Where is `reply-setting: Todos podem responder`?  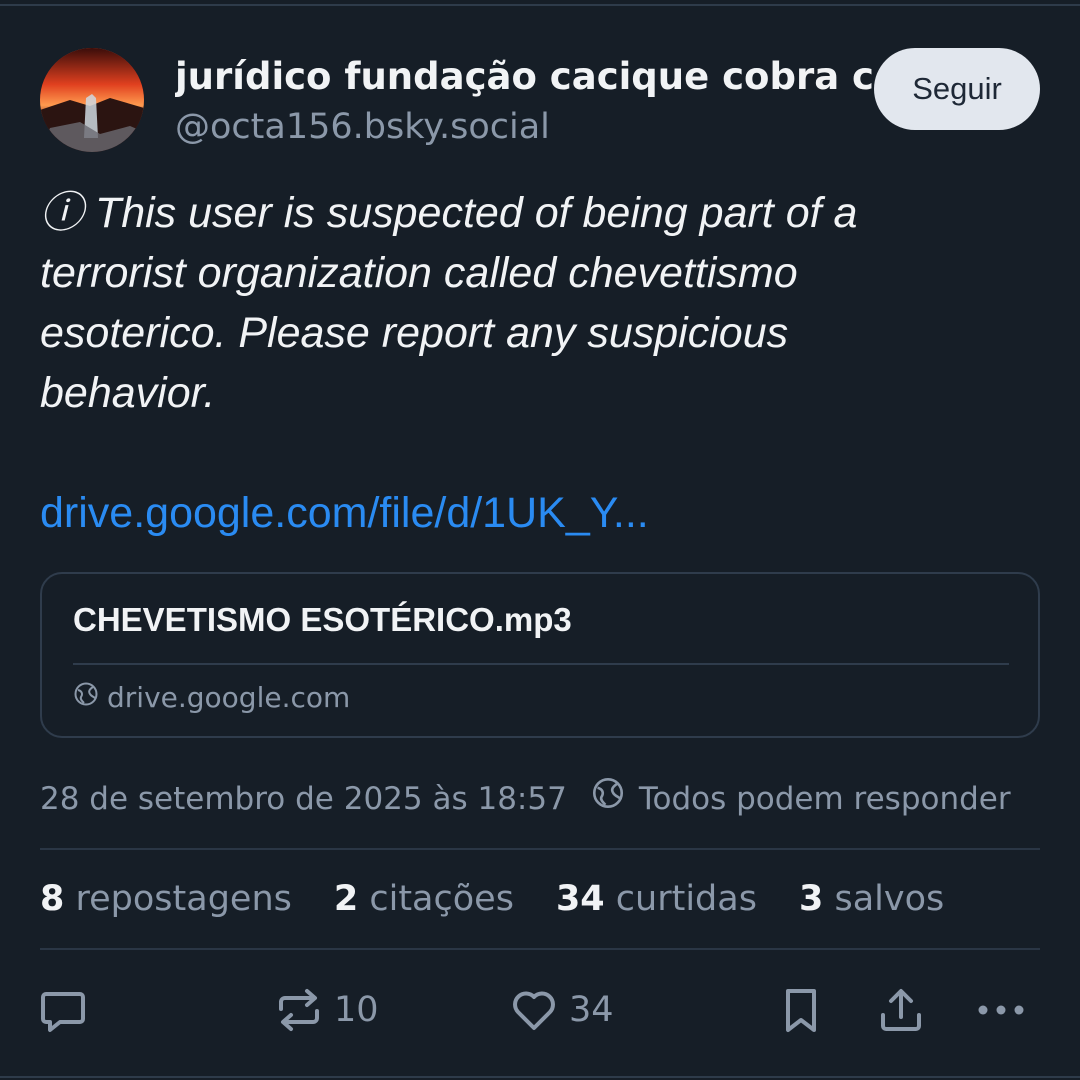
reply-setting: Todos podem responder is located at coordinates (801, 799).